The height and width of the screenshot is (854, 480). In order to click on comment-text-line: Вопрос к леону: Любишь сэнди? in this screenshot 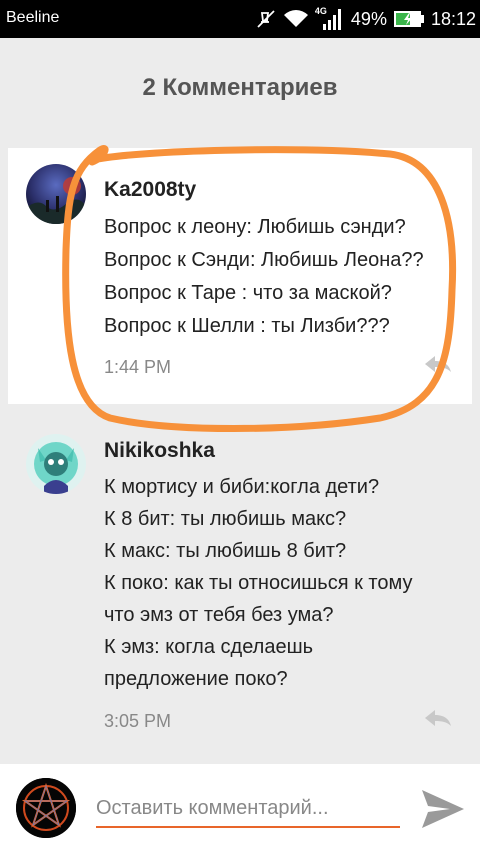, I will do `click(255, 227)`.